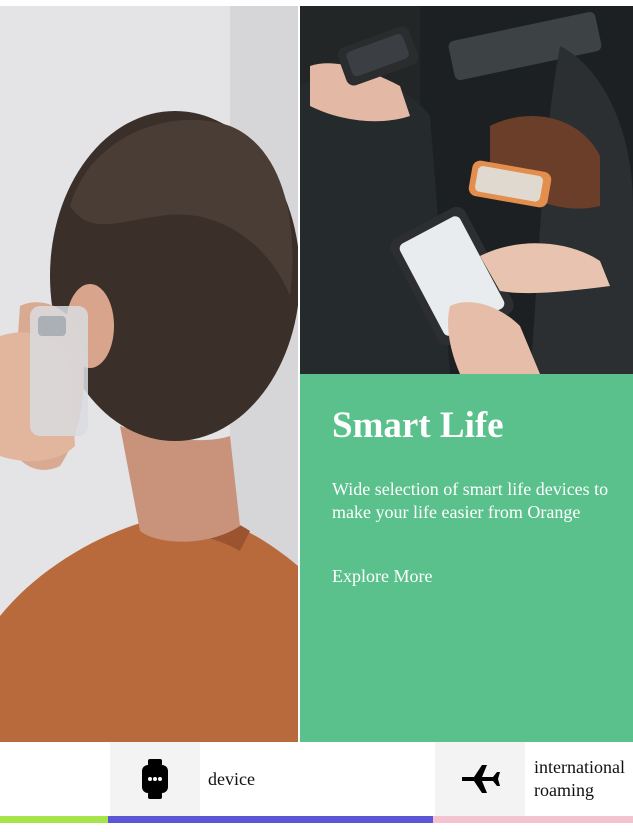 Image resolution: width=633 pixels, height=832 pixels. I want to click on category-bar: device international roaming, so click(316, 787).